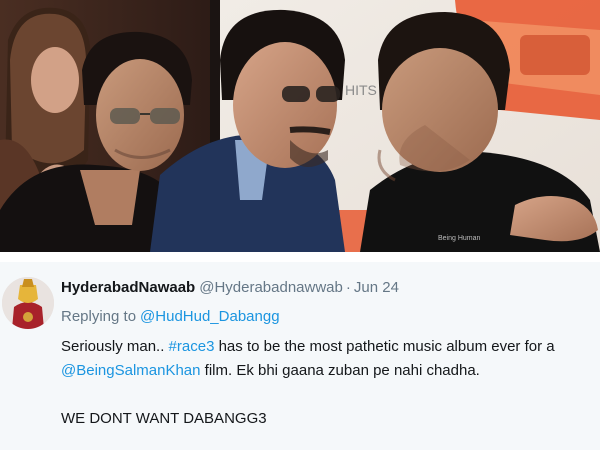 The image size is (600, 450). What do you see at coordinates (300, 257) in the screenshot?
I see `photo-separator` at bounding box center [300, 257].